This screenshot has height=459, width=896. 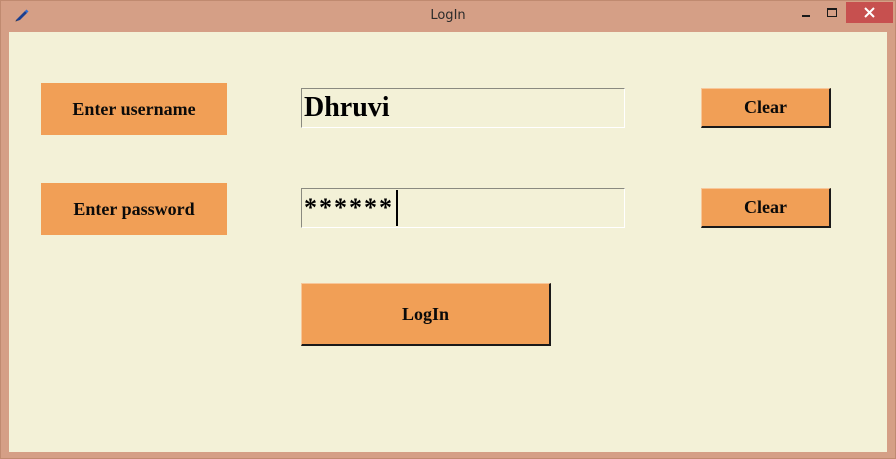 I want to click on username-value: Dhruvi, so click(x=347, y=107).